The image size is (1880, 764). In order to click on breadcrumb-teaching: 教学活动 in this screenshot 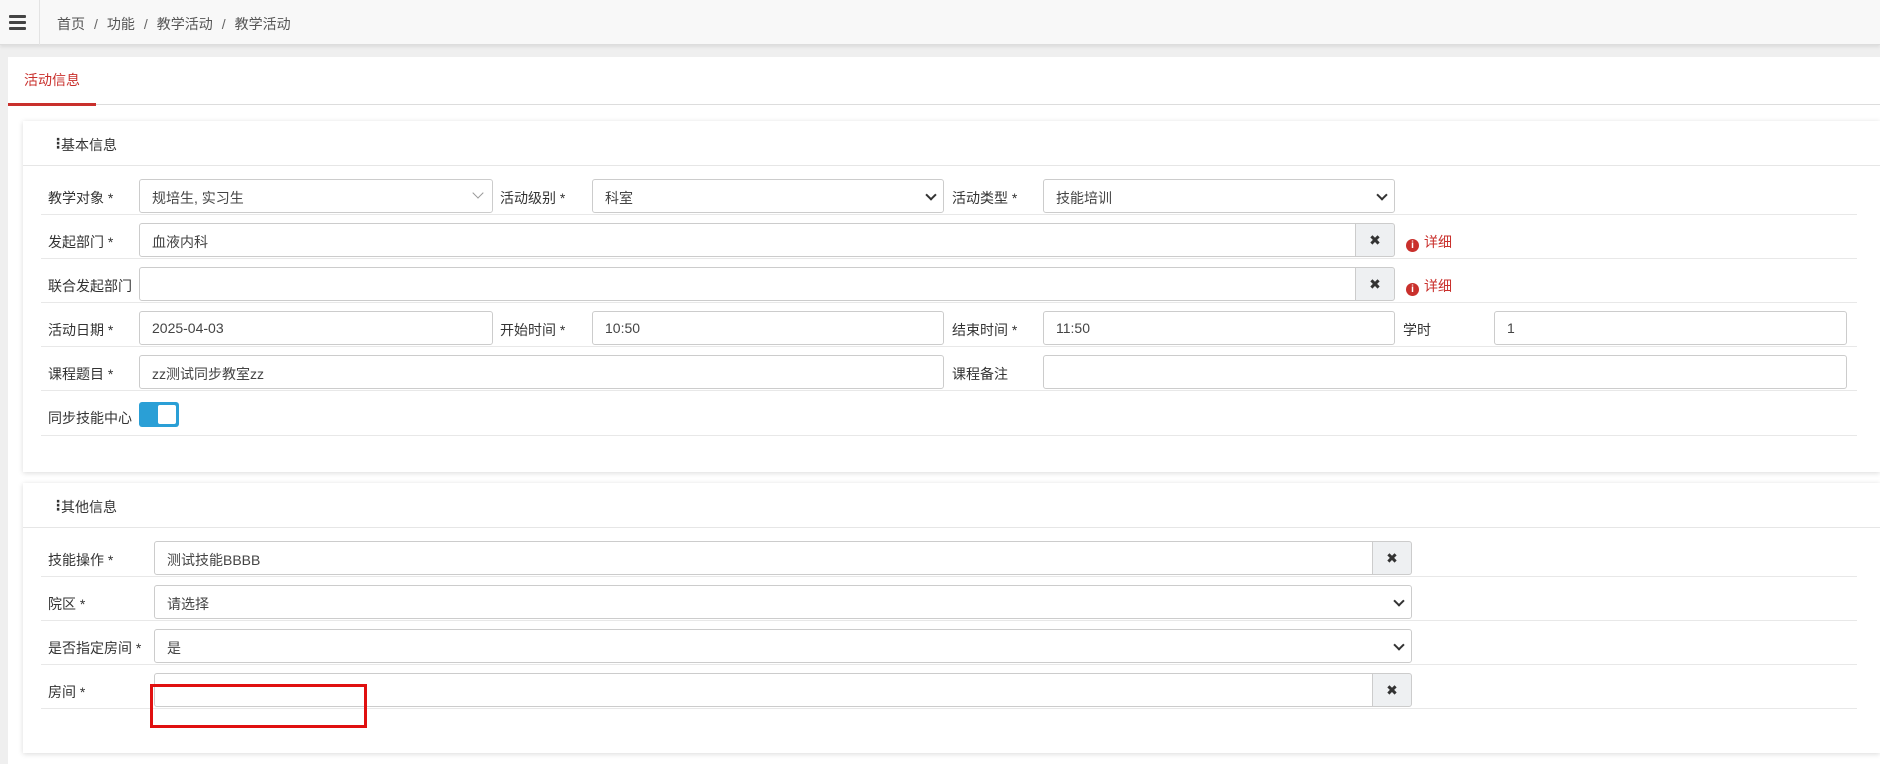, I will do `click(185, 24)`.